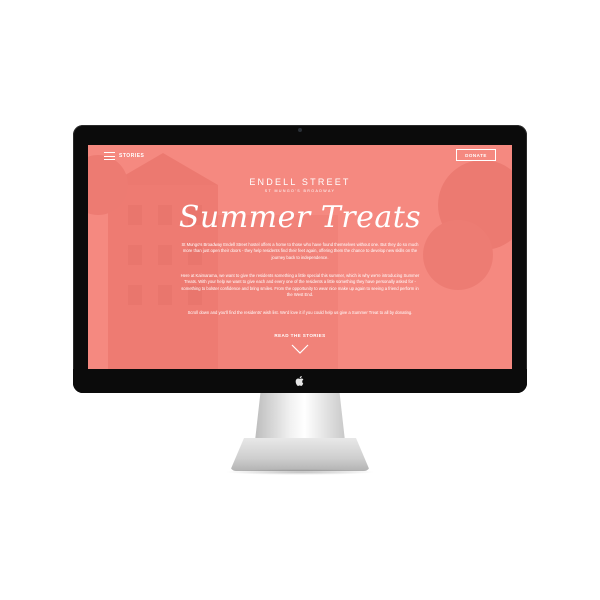 The height and width of the screenshot is (600, 600). Describe the element at coordinates (300, 182) in the screenshot. I see `location-title: ENDELL STREET` at that location.